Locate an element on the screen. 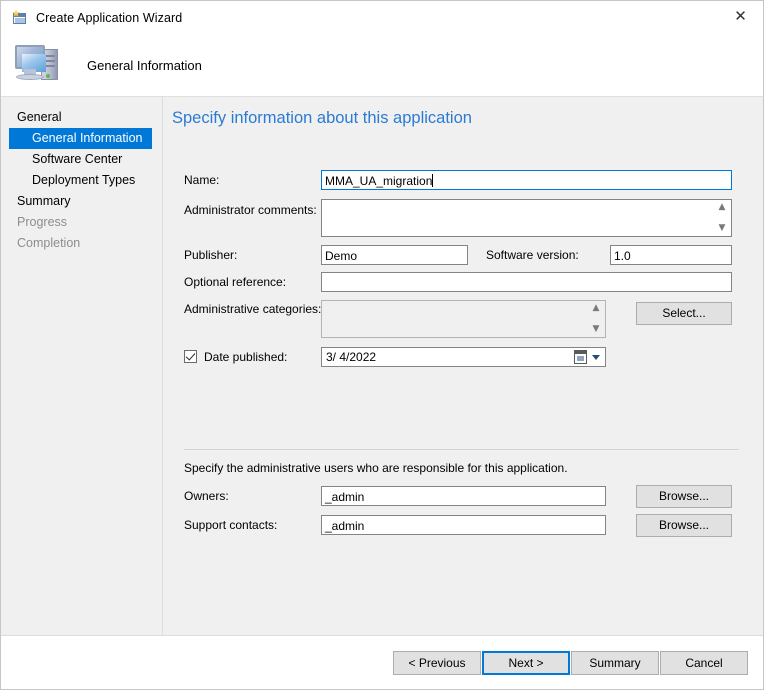 This screenshot has width=764, height=690. publisher-input: Demo is located at coordinates (394, 255).